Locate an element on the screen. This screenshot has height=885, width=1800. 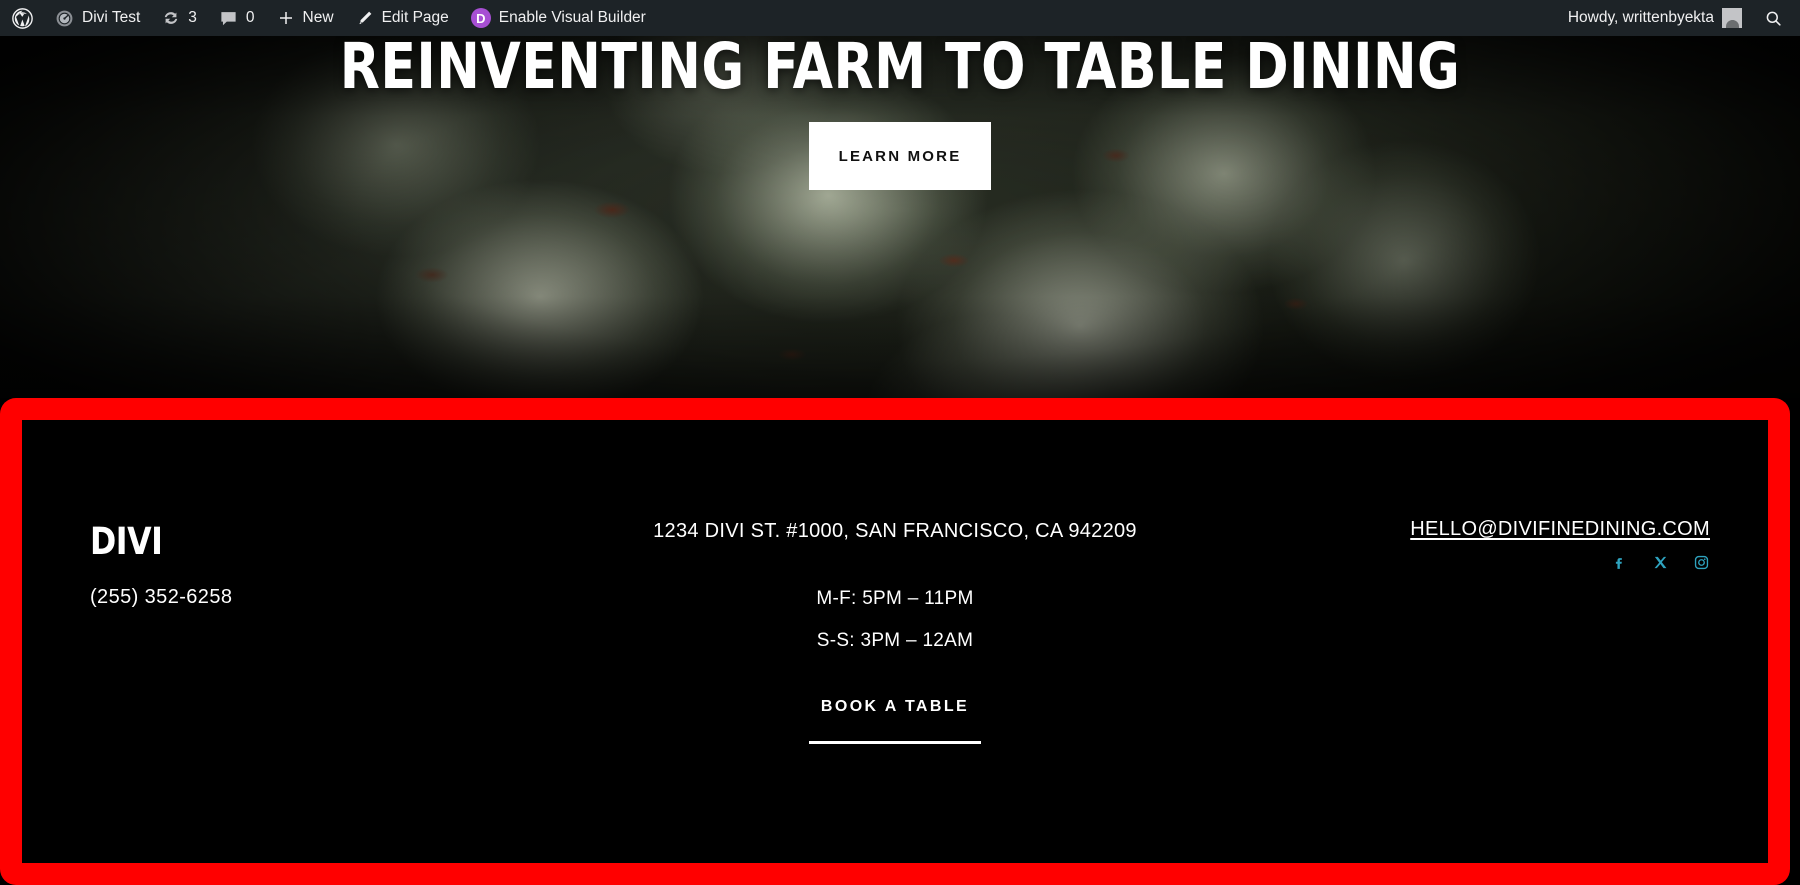
howdy-label: Howdy, writtenbyekta is located at coordinates (1640, 17).